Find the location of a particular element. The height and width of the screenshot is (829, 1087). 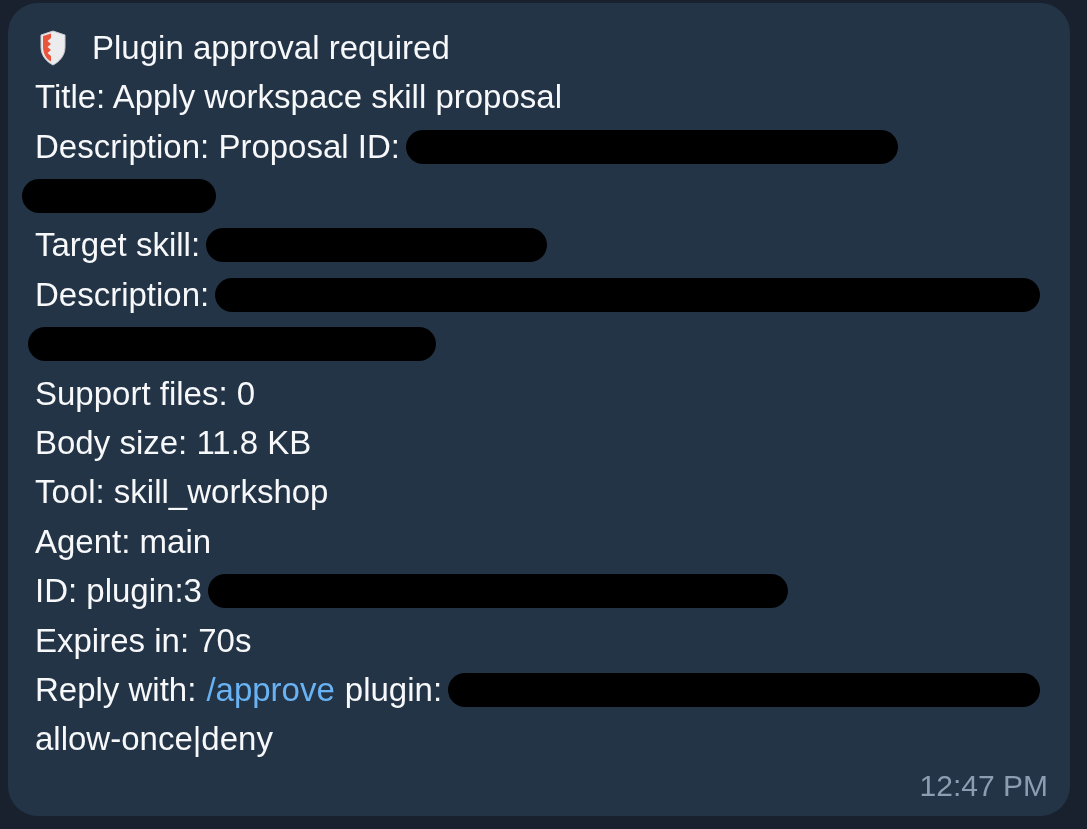

message-line: Description: is located at coordinates (122, 294).